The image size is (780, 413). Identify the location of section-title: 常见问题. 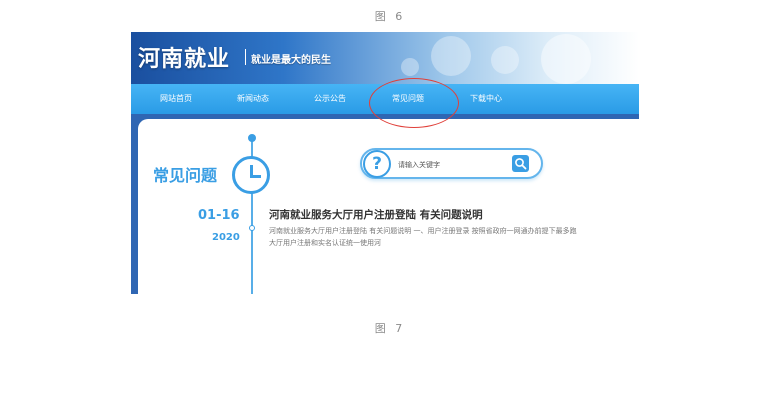
(185, 175).